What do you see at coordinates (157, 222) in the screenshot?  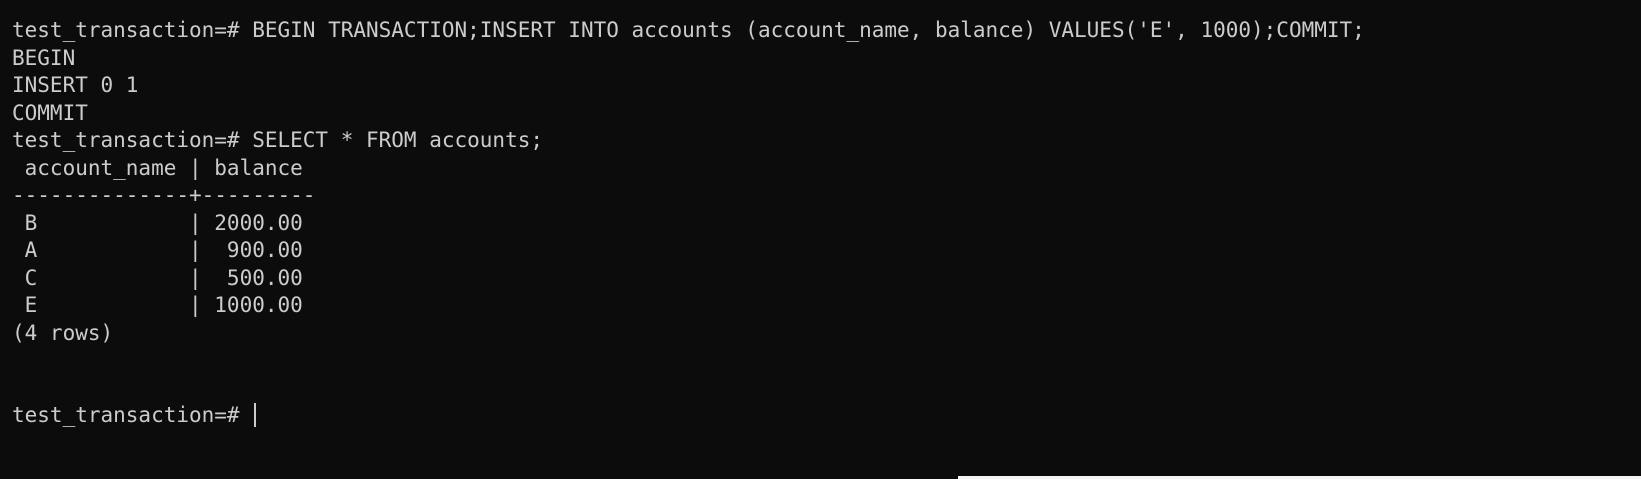 I see `table-row: B | 2000.00` at bounding box center [157, 222].